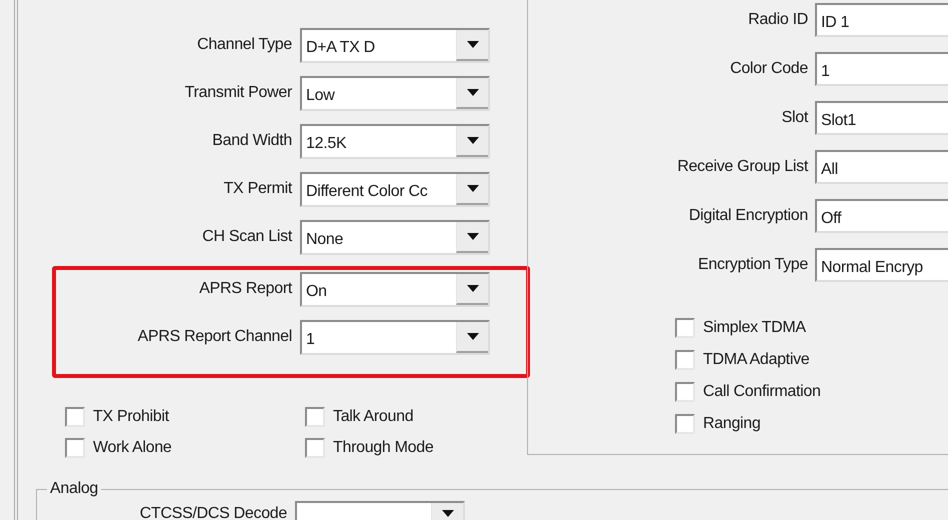 This screenshot has width=948, height=520. I want to click on dropdown: 12.5K, so click(395, 141).